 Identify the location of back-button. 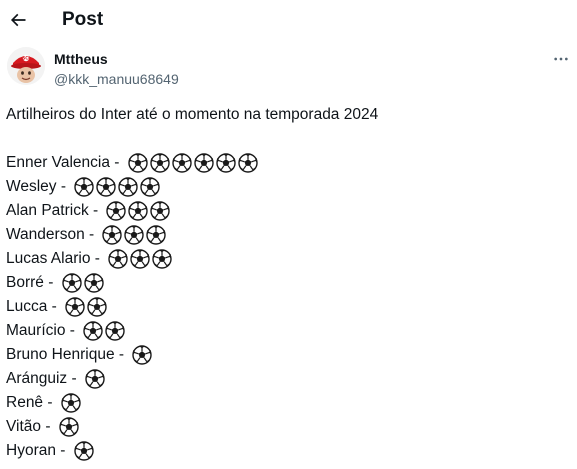
(18, 20).